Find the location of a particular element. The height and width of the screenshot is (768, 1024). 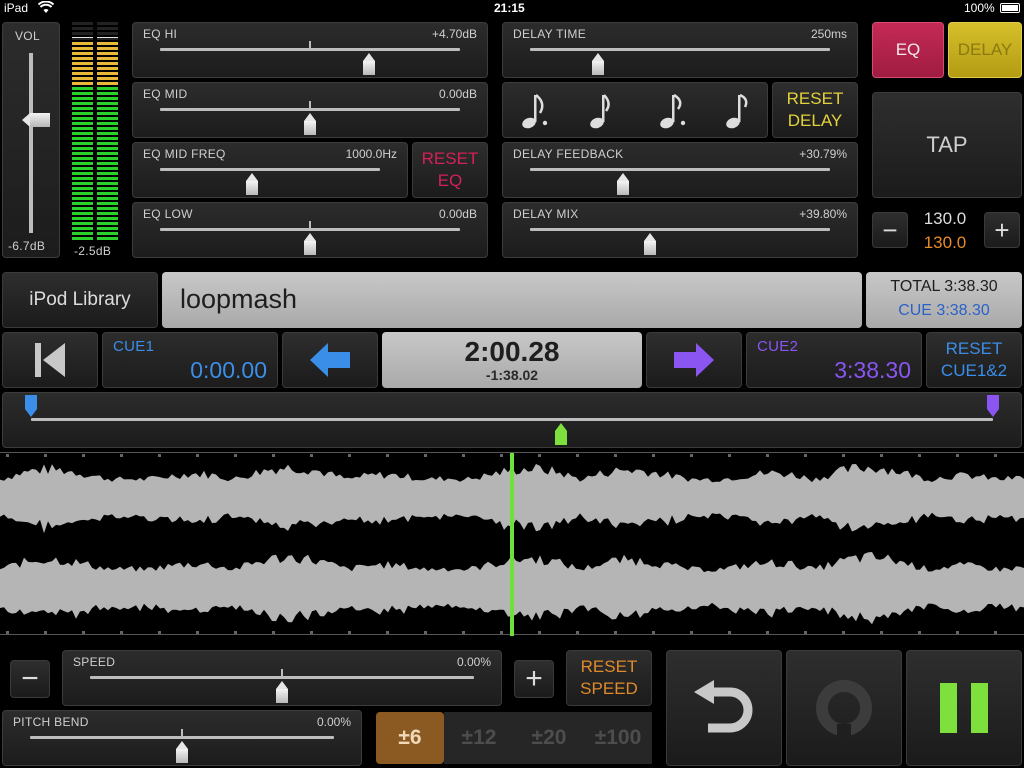

reset-eq-button: RESET EQ is located at coordinates (450, 170).